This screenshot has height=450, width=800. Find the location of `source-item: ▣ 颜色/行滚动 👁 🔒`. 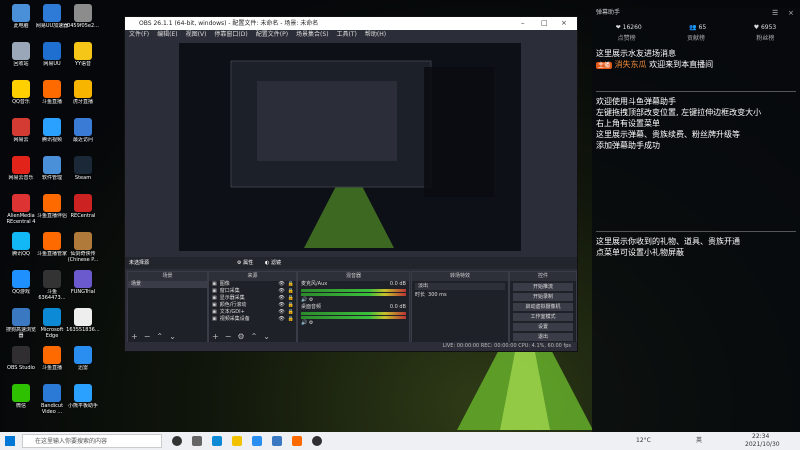

source-item: ▣ 颜色/行滚动 👁 🔒 is located at coordinates (252, 305).